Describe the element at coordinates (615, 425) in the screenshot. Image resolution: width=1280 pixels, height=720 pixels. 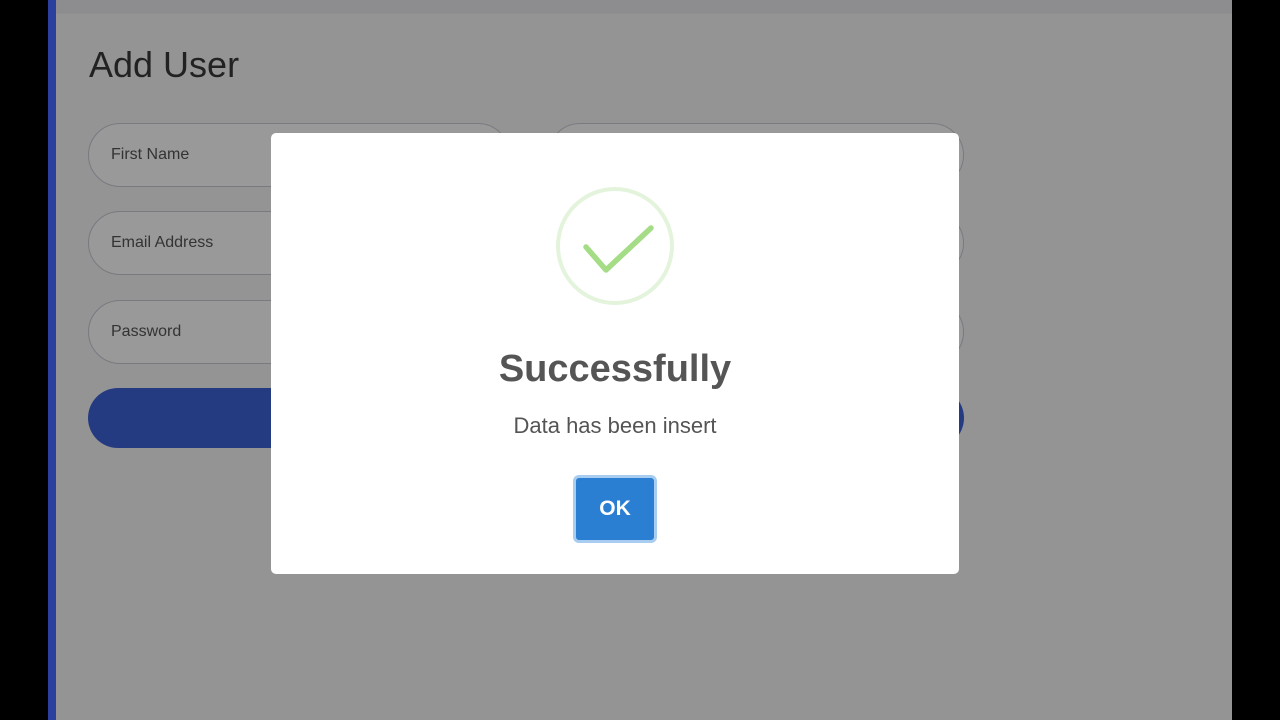
I see `dialog-message: Data has been insert` at that location.